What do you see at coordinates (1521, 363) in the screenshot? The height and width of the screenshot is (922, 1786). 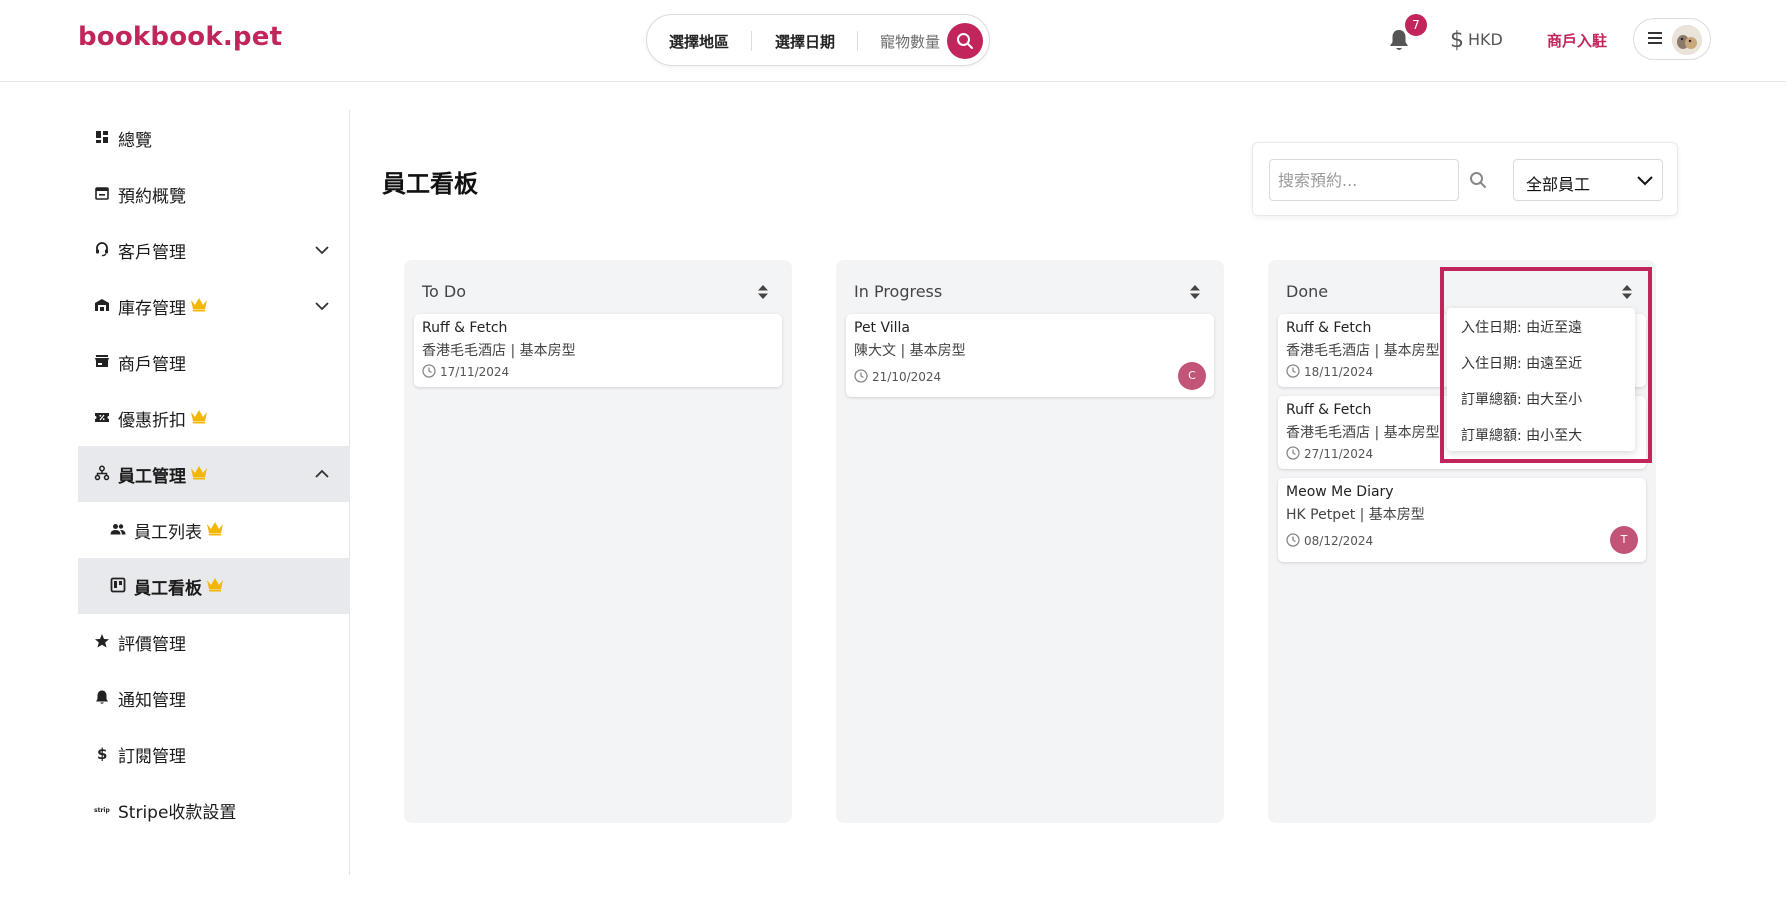 I see `sort-option-checkin-far-near: 入住日期: 由遠至近` at bounding box center [1521, 363].